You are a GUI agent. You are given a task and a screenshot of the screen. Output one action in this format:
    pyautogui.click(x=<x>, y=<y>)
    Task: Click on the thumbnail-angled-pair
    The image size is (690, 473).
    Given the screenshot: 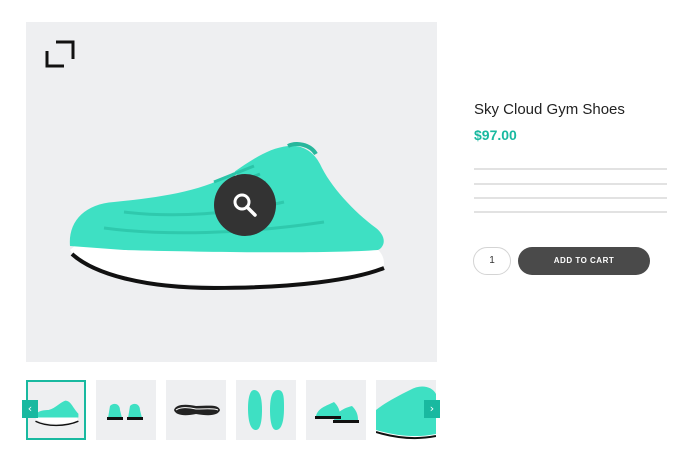 What is the action you would take?
    pyautogui.click(x=336, y=410)
    